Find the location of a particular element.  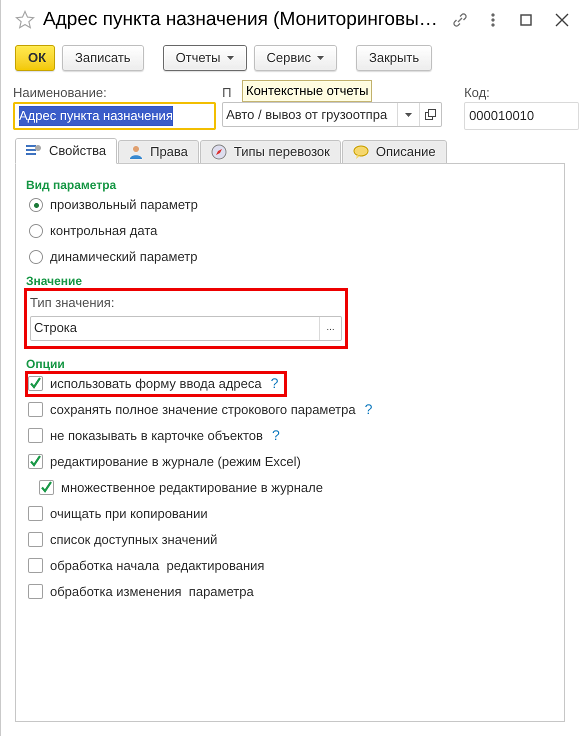

radio-label: произвольный параметр is located at coordinates (124, 205).